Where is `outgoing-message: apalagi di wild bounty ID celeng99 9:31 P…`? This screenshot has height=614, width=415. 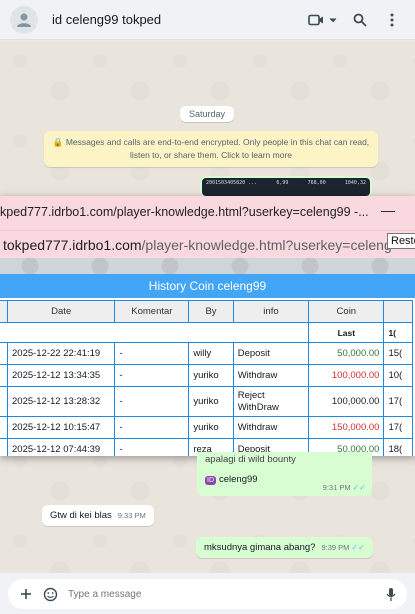
outgoing-message: apalagi di wild bounty ID celeng99 9:31 P… is located at coordinates (284, 474).